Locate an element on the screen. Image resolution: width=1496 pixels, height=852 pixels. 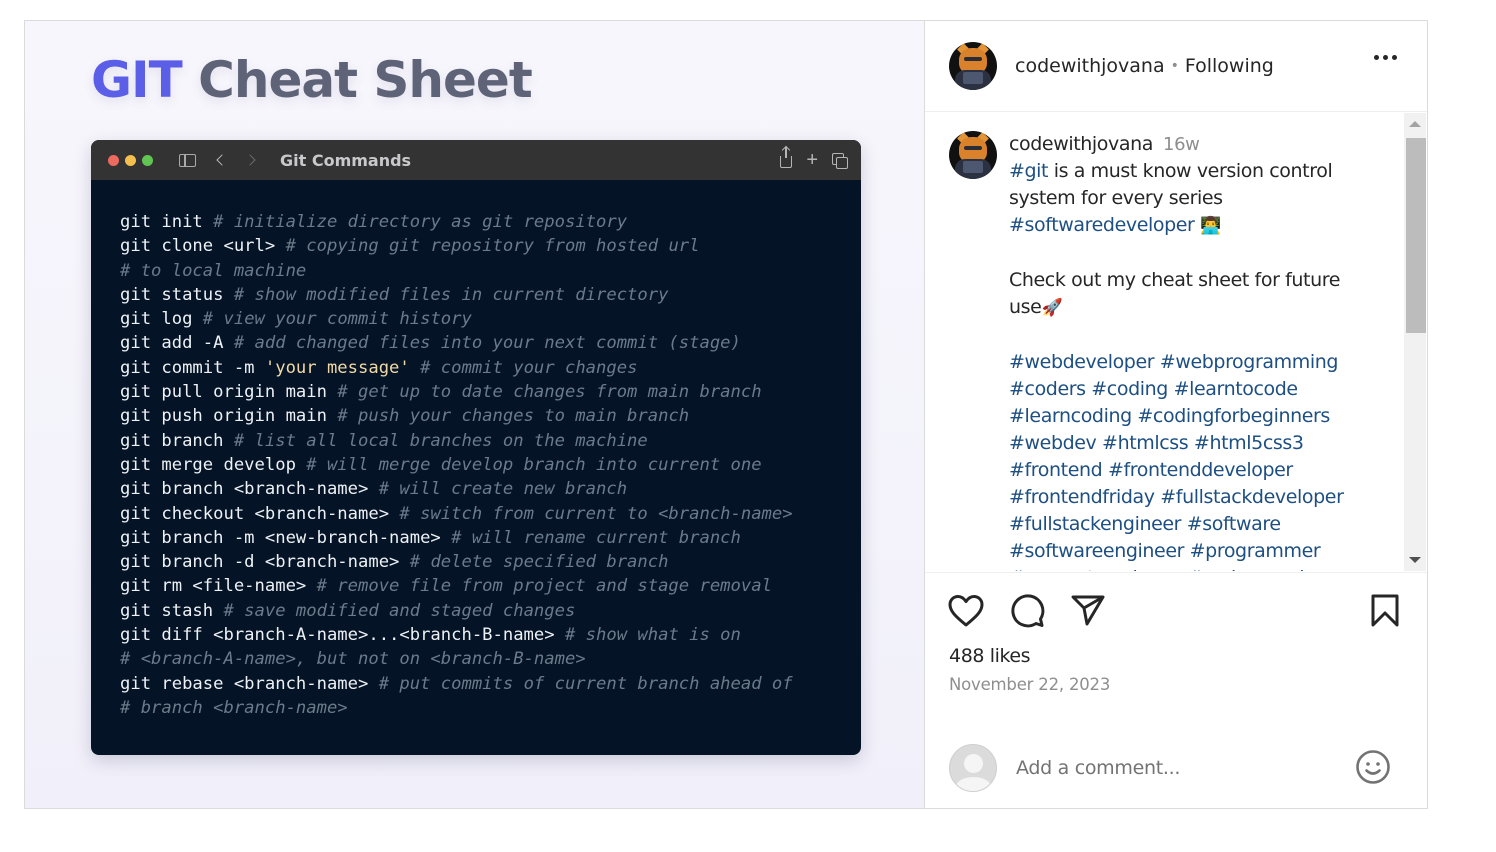
comment-icon is located at coordinates (1027, 613).